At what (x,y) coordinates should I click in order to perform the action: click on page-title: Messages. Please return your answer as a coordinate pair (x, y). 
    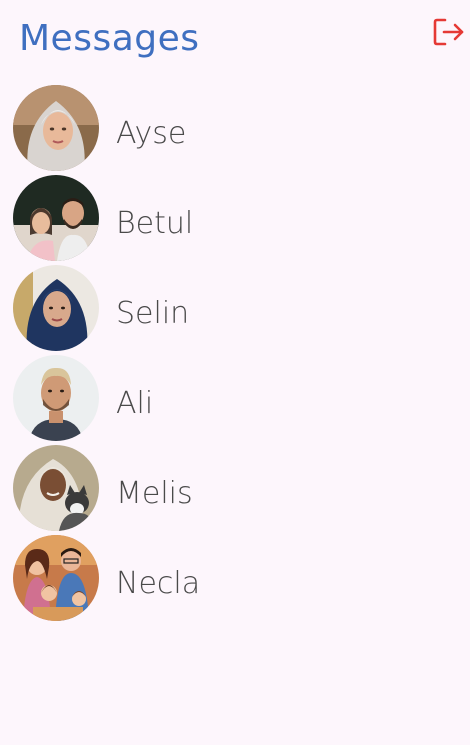
    Looking at the image, I should click on (109, 38).